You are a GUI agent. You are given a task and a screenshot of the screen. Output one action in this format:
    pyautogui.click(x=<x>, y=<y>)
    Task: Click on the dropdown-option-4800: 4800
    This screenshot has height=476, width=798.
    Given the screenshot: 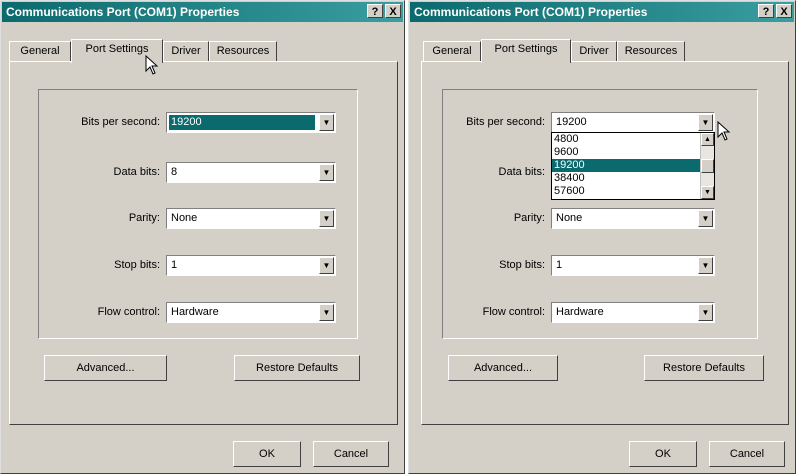 What is the action you would take?
    pyautogui.click(x=633, y=139)
    